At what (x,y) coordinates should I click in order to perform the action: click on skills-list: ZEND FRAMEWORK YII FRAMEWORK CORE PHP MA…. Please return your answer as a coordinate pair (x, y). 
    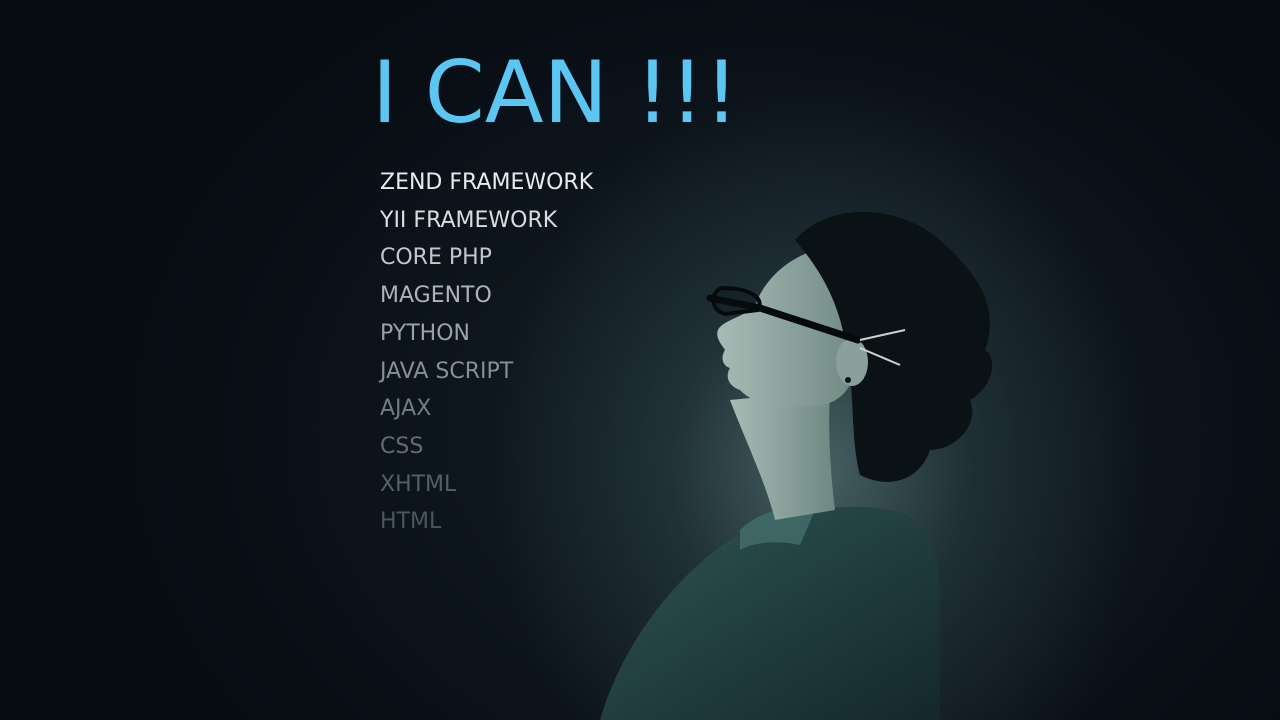
    Looking at the image, I should click on (486, 352).